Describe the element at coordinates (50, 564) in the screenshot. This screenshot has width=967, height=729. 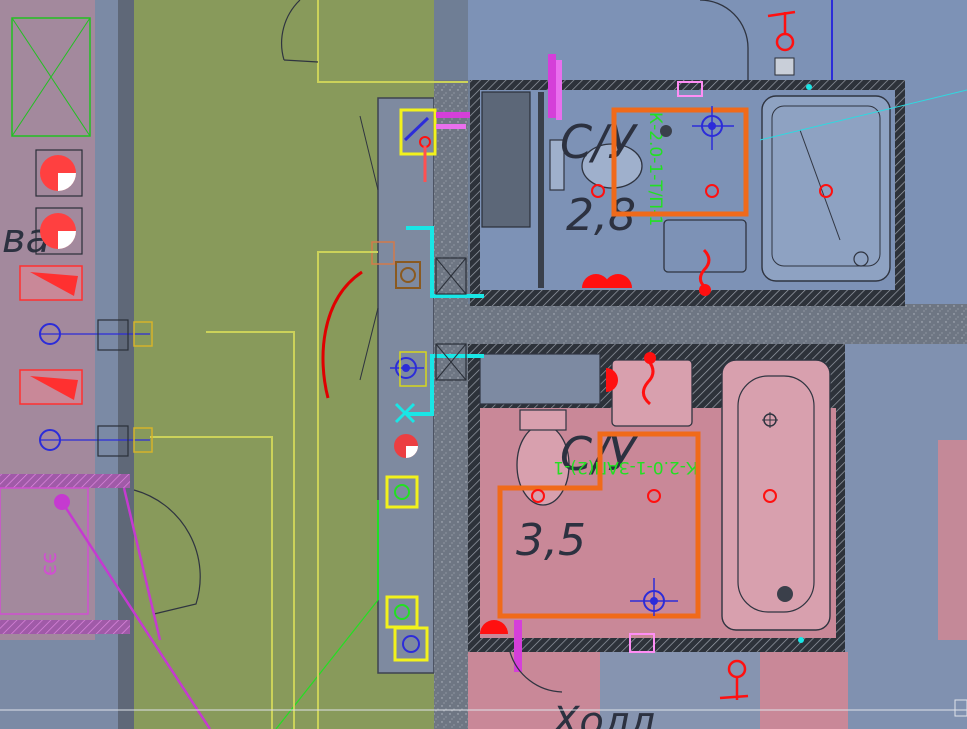
I see `left-pink-fragment: ээ` at that location.